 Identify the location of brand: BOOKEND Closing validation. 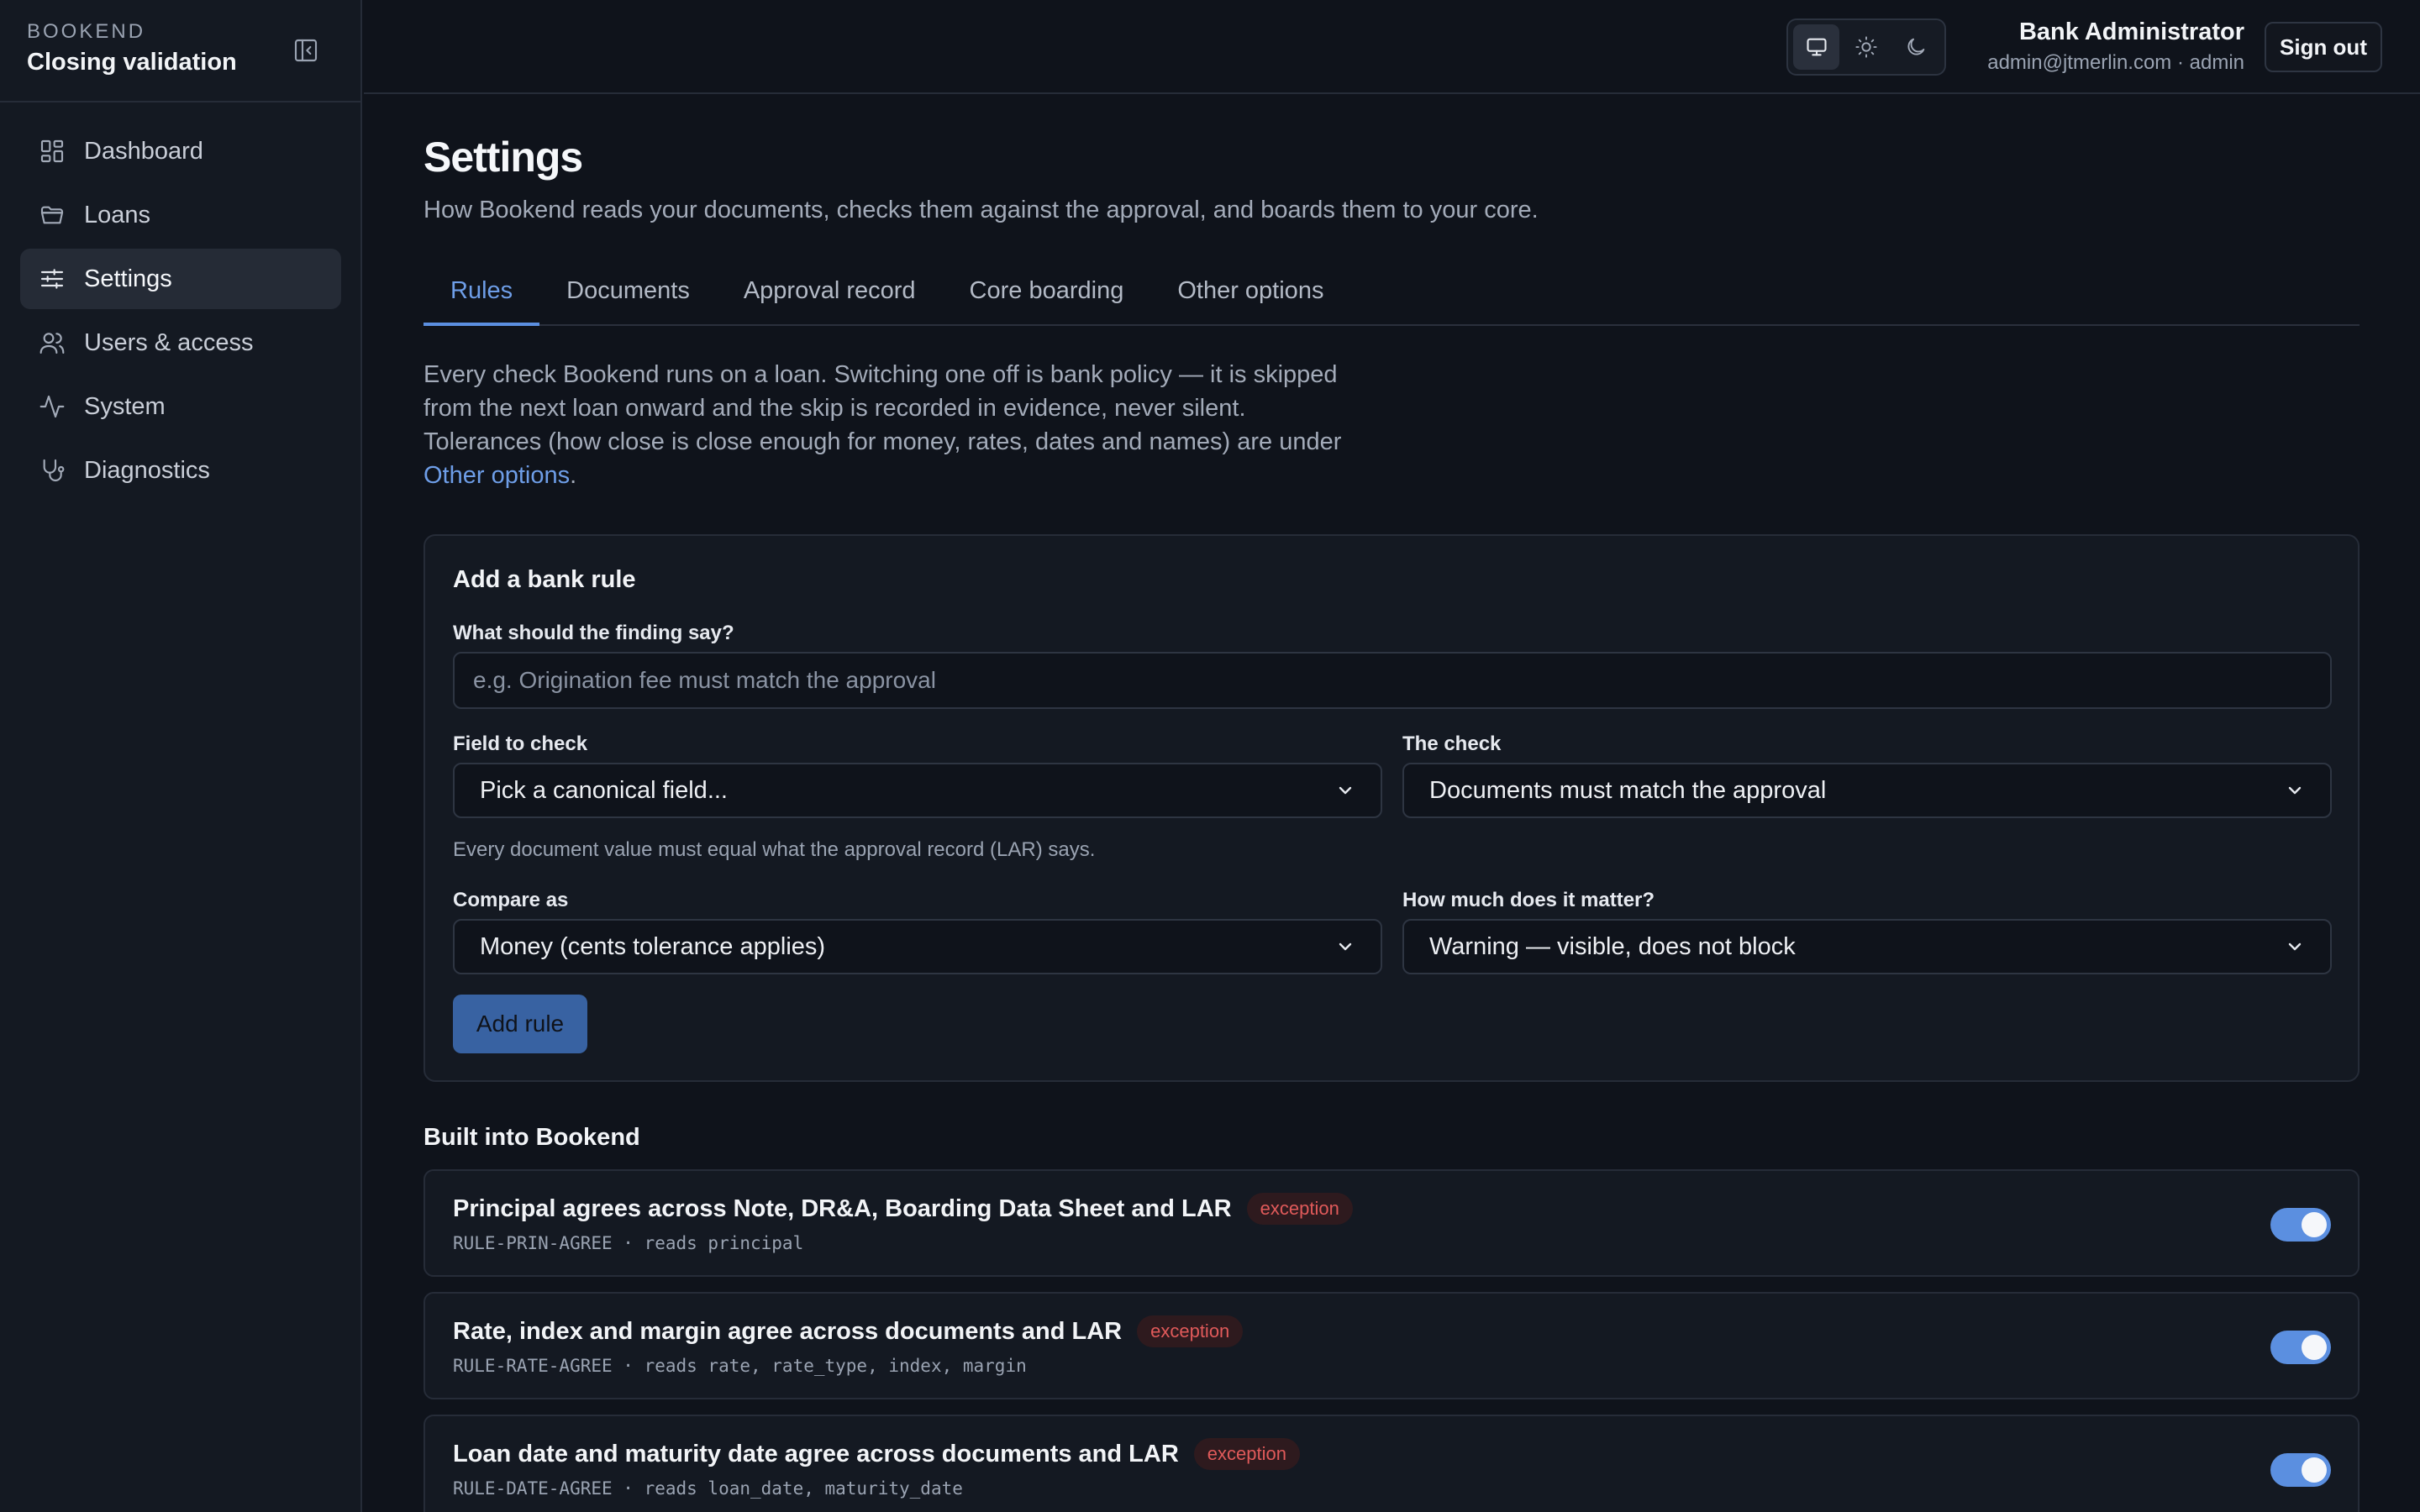
(132, 48).